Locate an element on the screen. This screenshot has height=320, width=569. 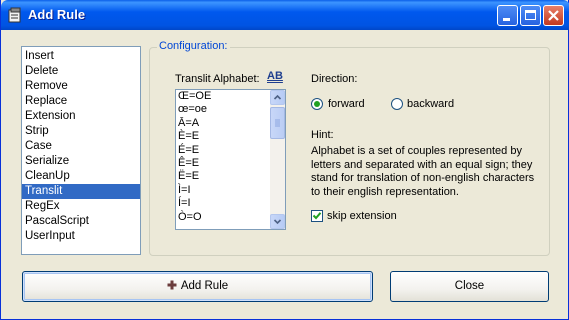
close-button: Close is located at coordinates (469, 286).